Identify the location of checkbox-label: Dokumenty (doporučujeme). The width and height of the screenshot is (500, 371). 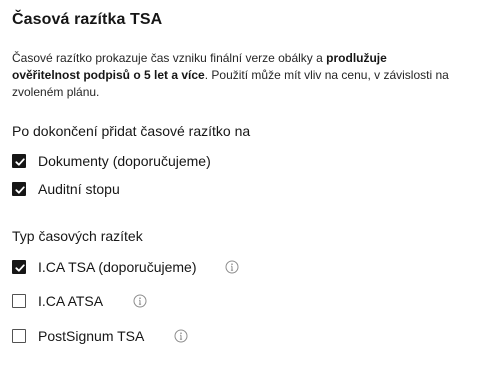
(124, 161).